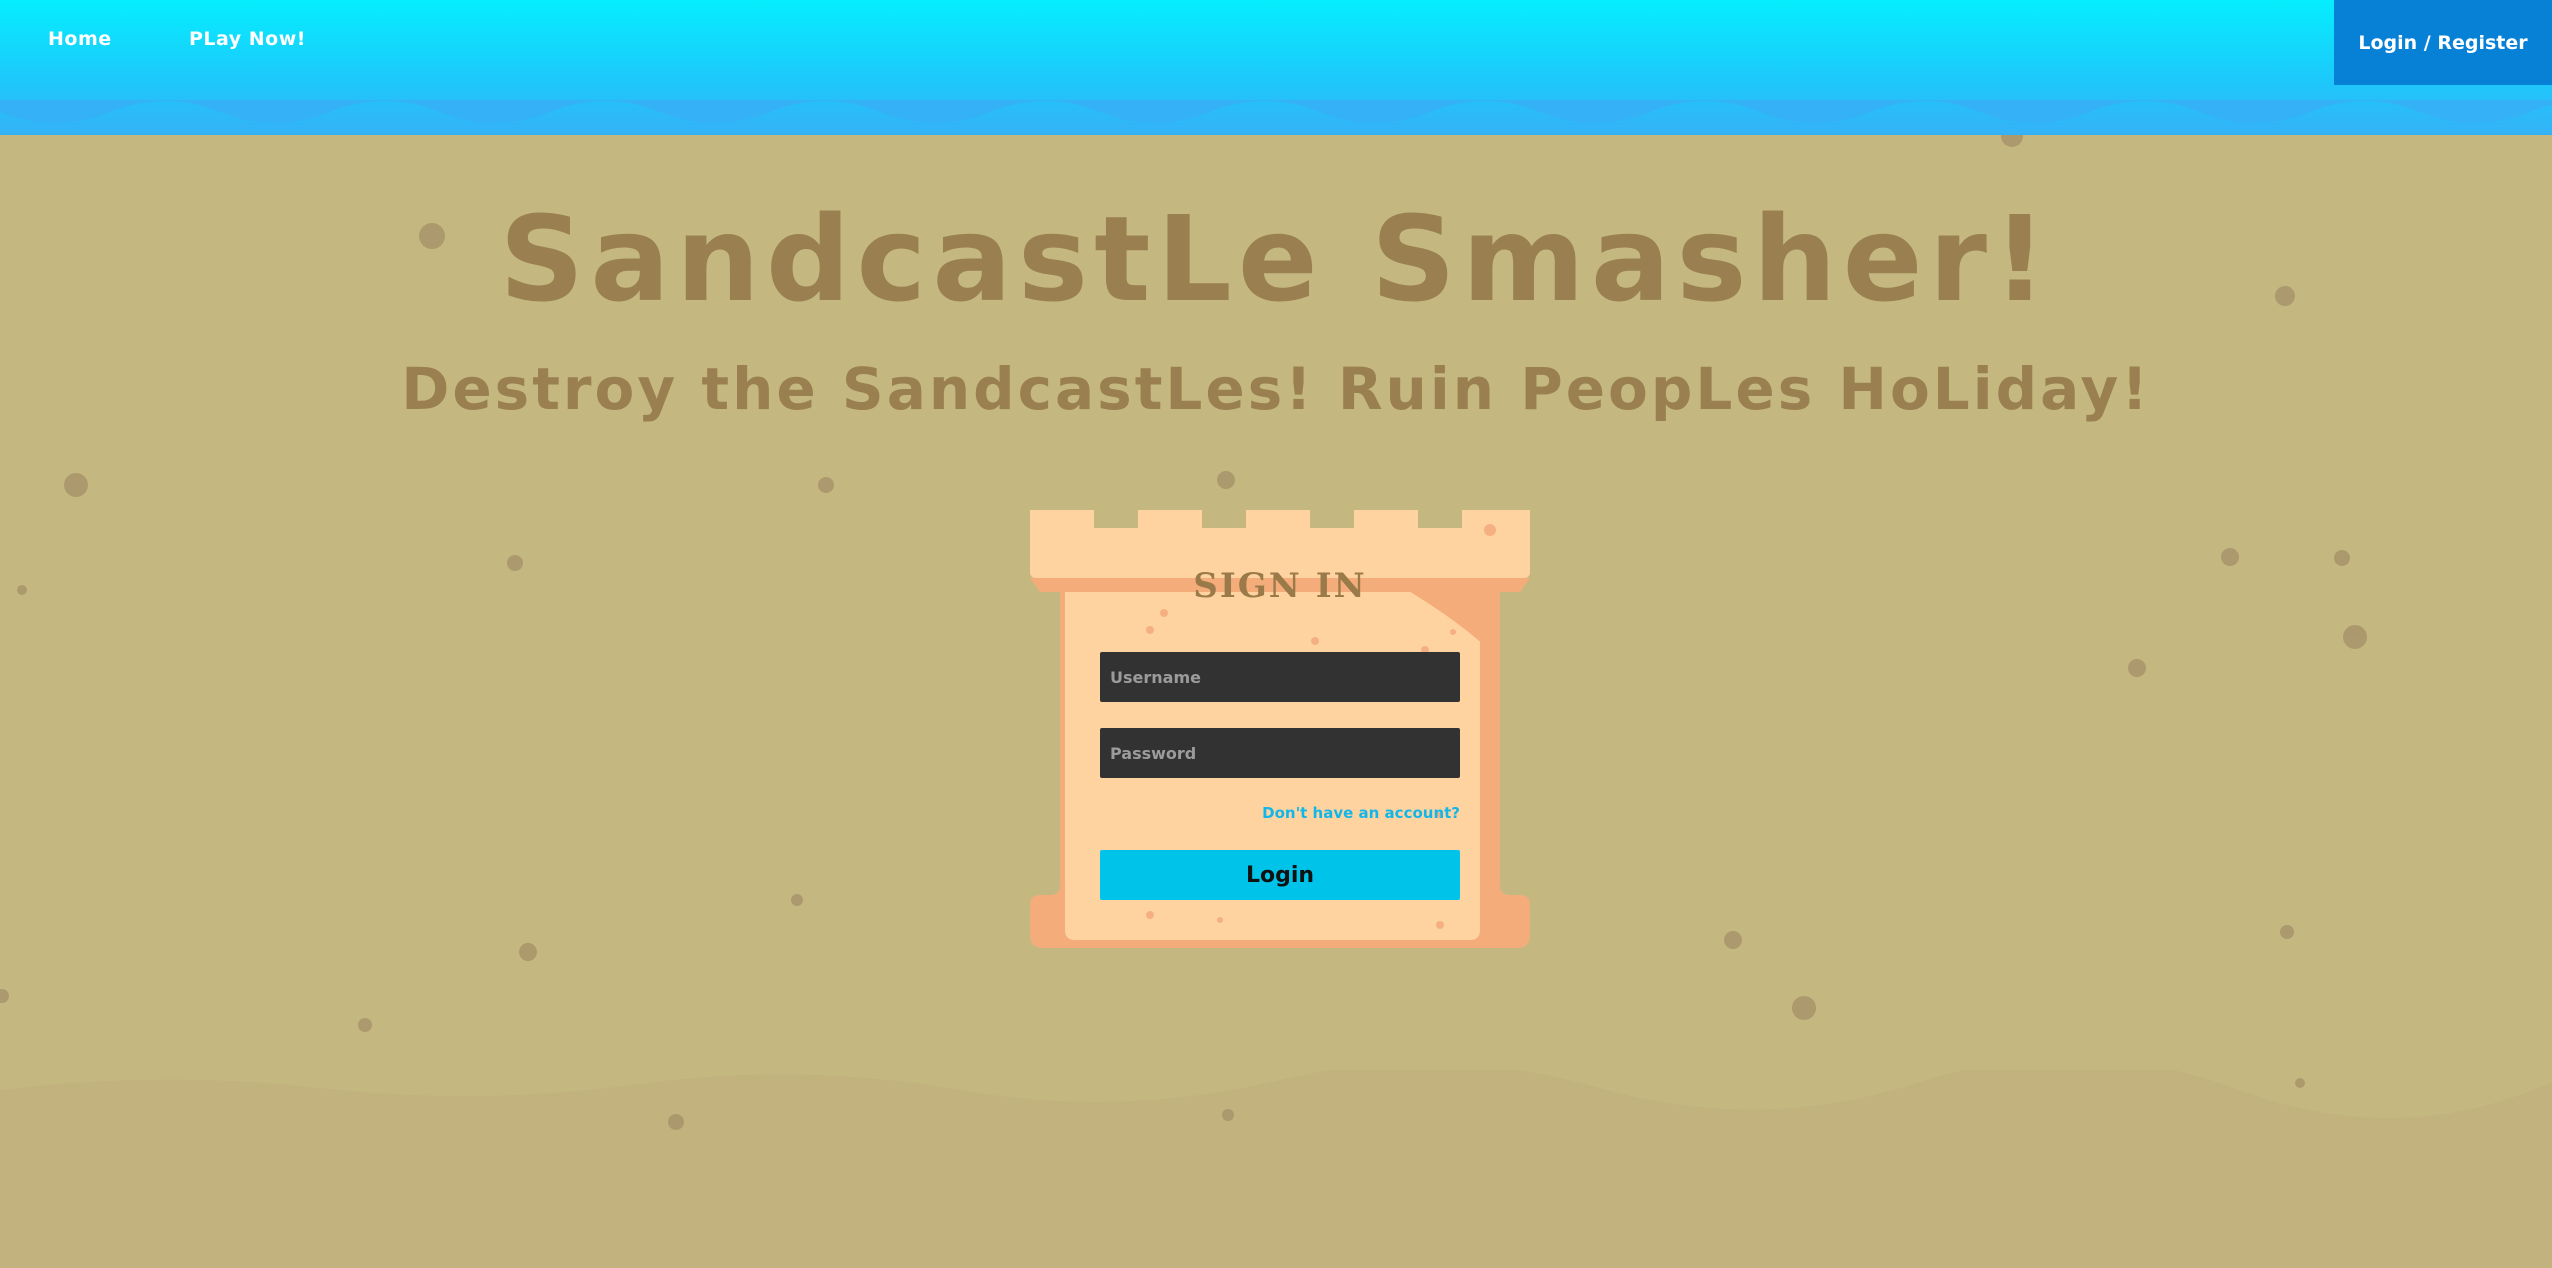  Describe the element at coordinates (2443, 42) in the screenshot. I see `login-register-button: Login / Register` at that location.